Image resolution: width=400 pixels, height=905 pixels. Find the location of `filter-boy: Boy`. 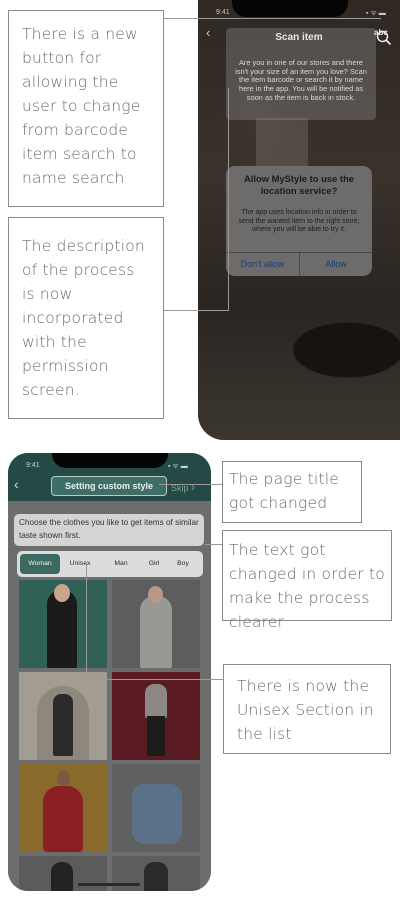

filter-boy: Boy is located at coordinates (183, 564).